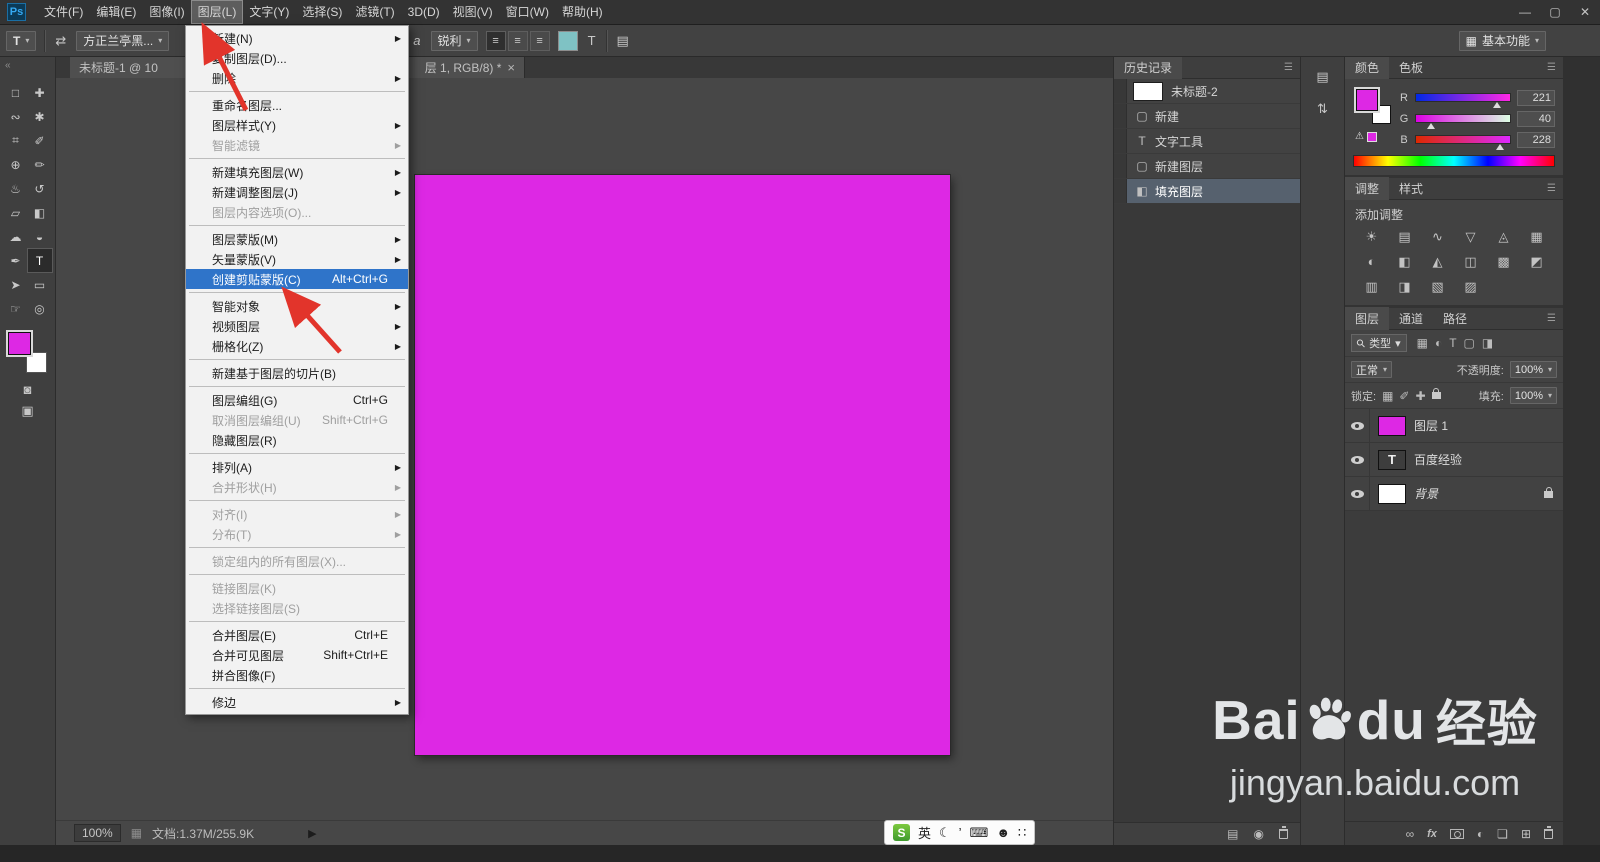 The height and width of the screenshot is (862, 1600). I want to click on layer-menu-item: 隐藏图层(R), so click(297, 440).